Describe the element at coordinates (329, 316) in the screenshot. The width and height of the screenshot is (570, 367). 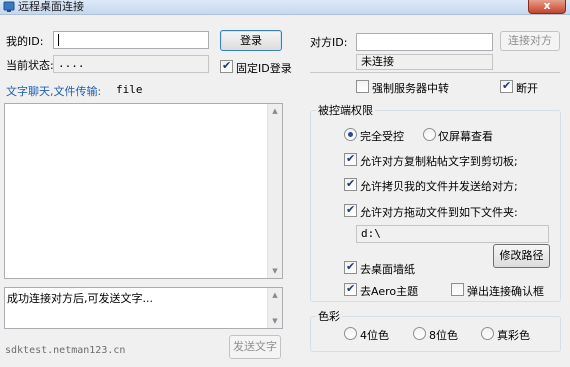
I see `color-group-title: 色彩` at that location.